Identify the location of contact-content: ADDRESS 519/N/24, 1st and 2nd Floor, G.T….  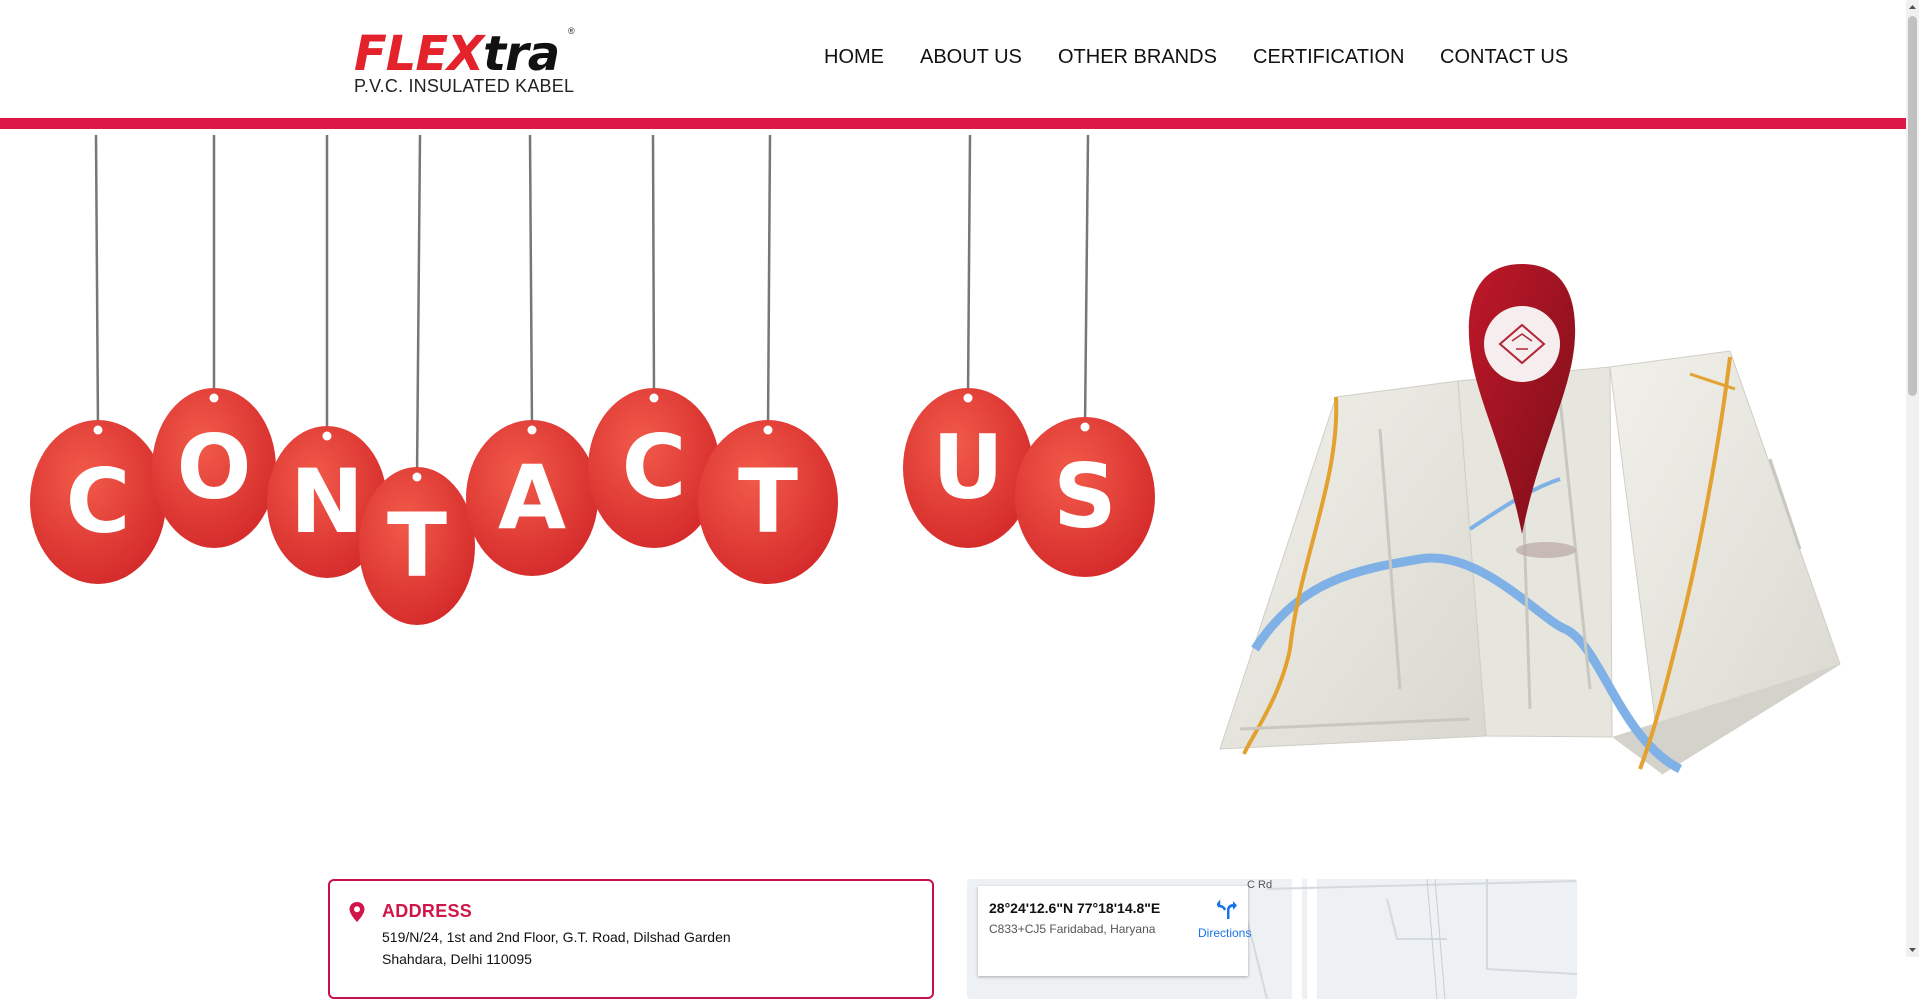
(953, 934).